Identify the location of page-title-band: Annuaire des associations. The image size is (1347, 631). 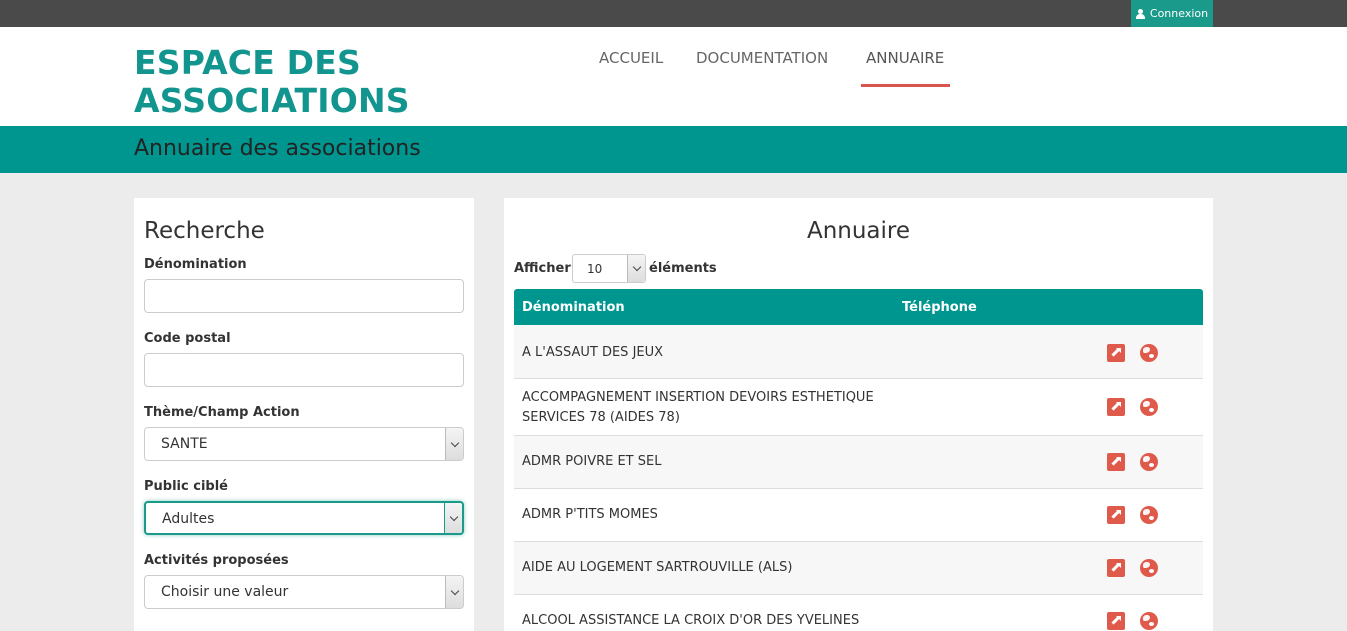
(673, 149).